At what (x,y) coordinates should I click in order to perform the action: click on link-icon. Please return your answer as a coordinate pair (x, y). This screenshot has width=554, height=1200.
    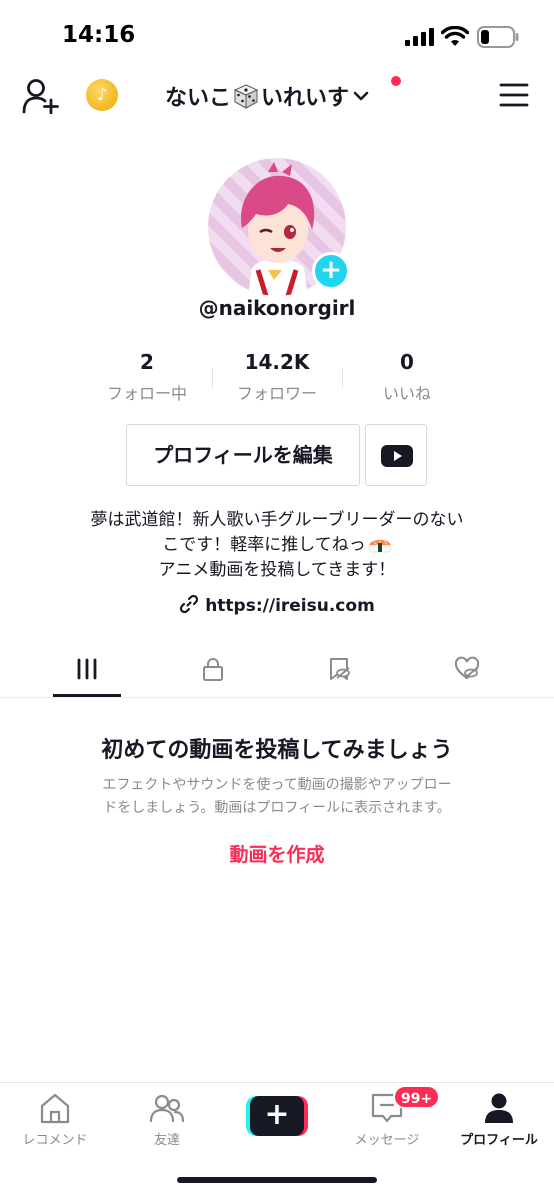
    Looking at the image, I should click on (189, 604).